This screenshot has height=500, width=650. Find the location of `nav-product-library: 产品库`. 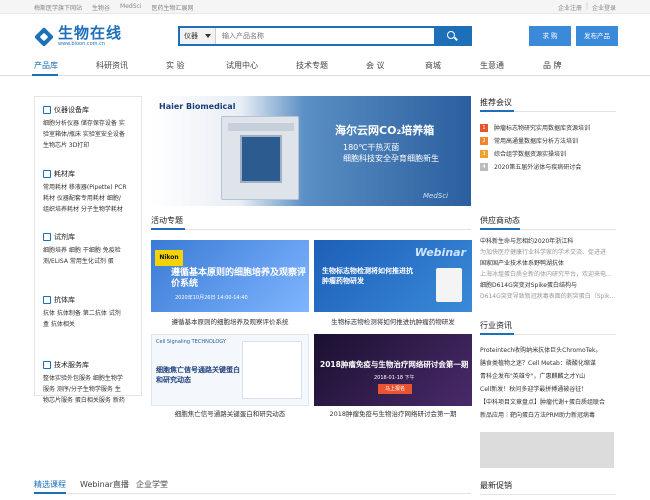

nav-product-library: 产品库 is located at coordinates (46, 65).